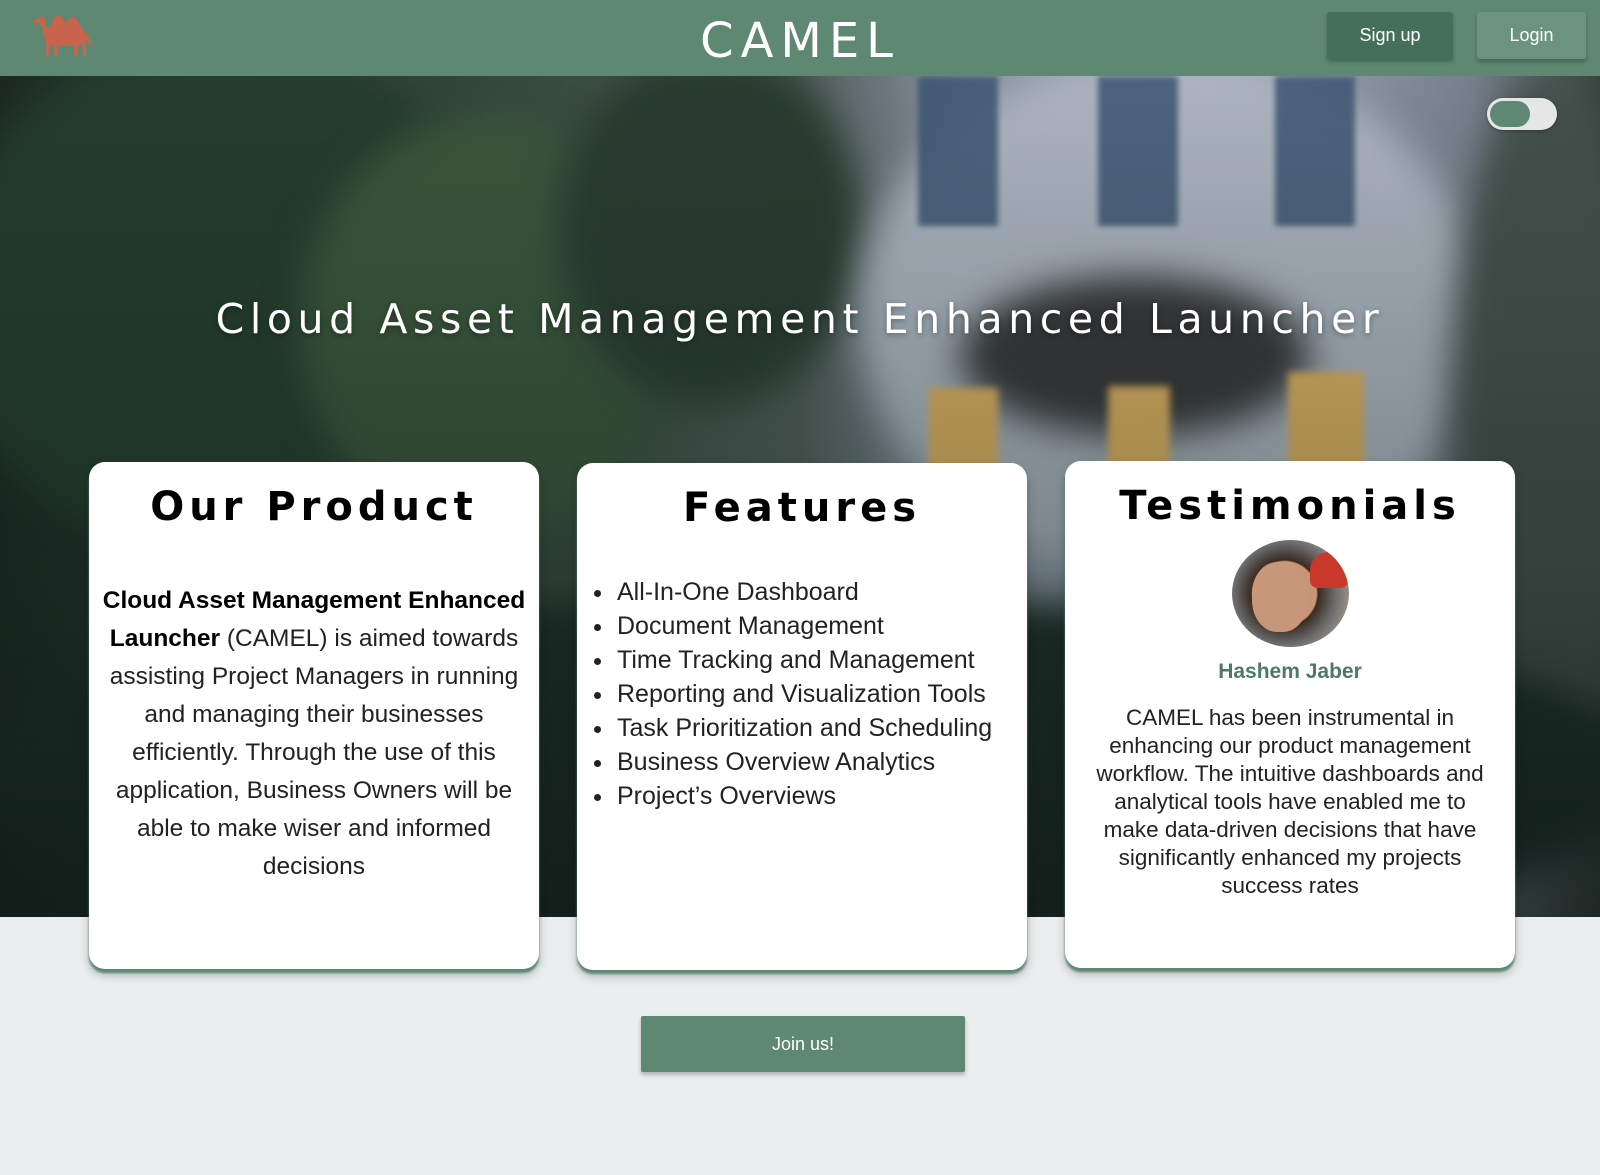  Describe the element at coordinates (815, 762) in the screenshot. I see `feature-item: Business Overview Analytics` at that location.